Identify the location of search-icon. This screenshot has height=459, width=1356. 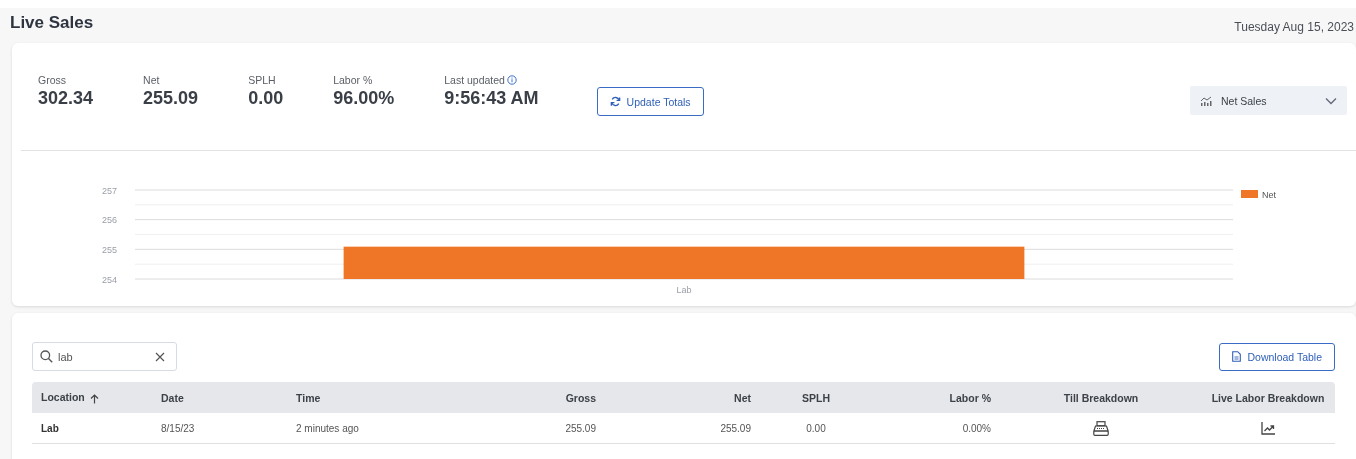
(46, 356).